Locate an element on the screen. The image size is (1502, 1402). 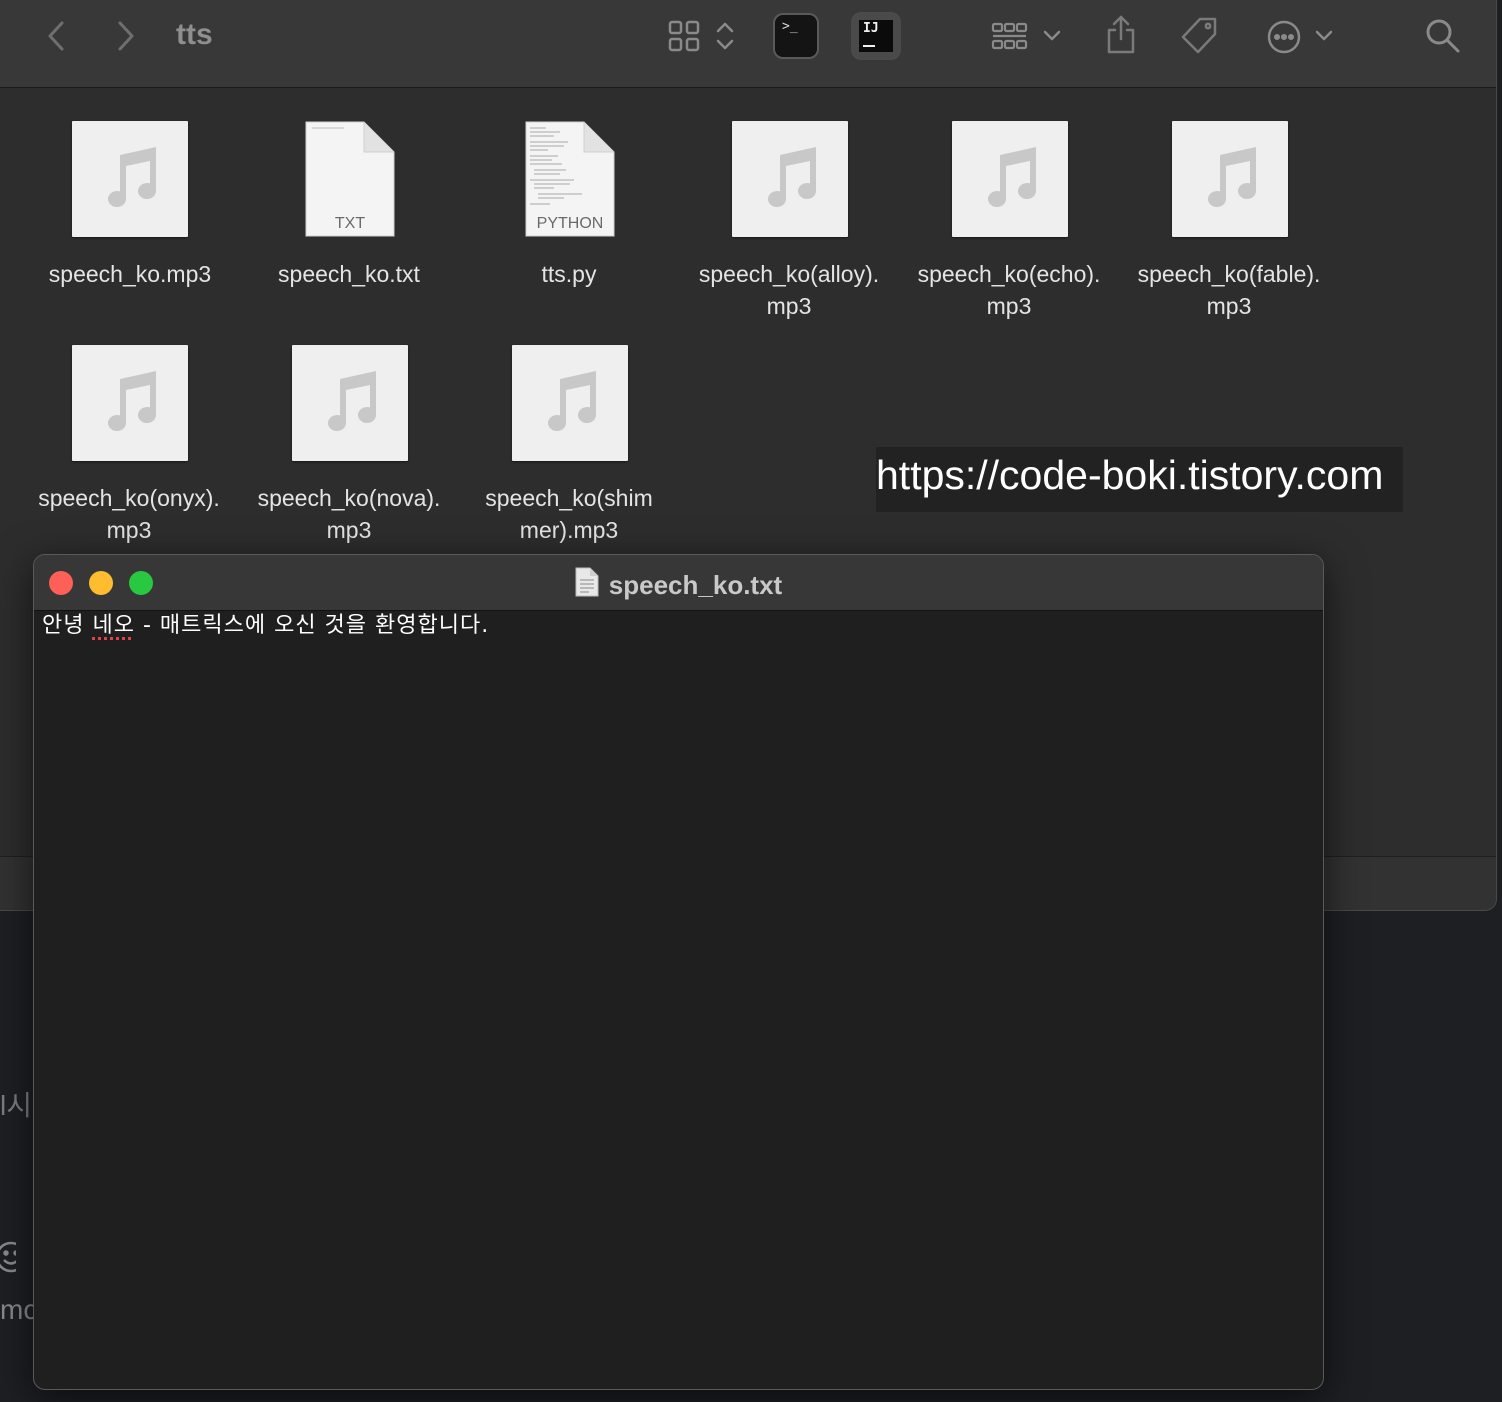
watermark-url: https://code-boki.tistory.com is located at coordinates (1139, 479).